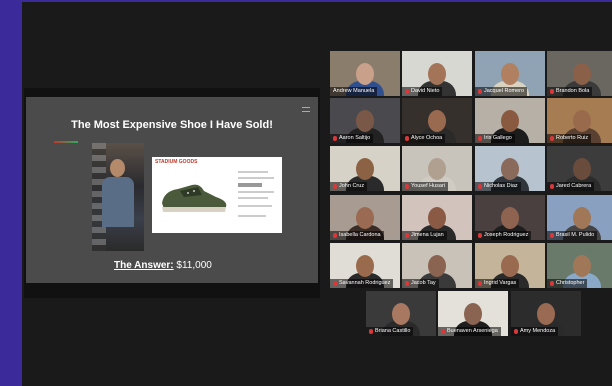 This screenshot has height=386, width=612. I want to click on participant-nametag: Christopher, so click(567, 283).